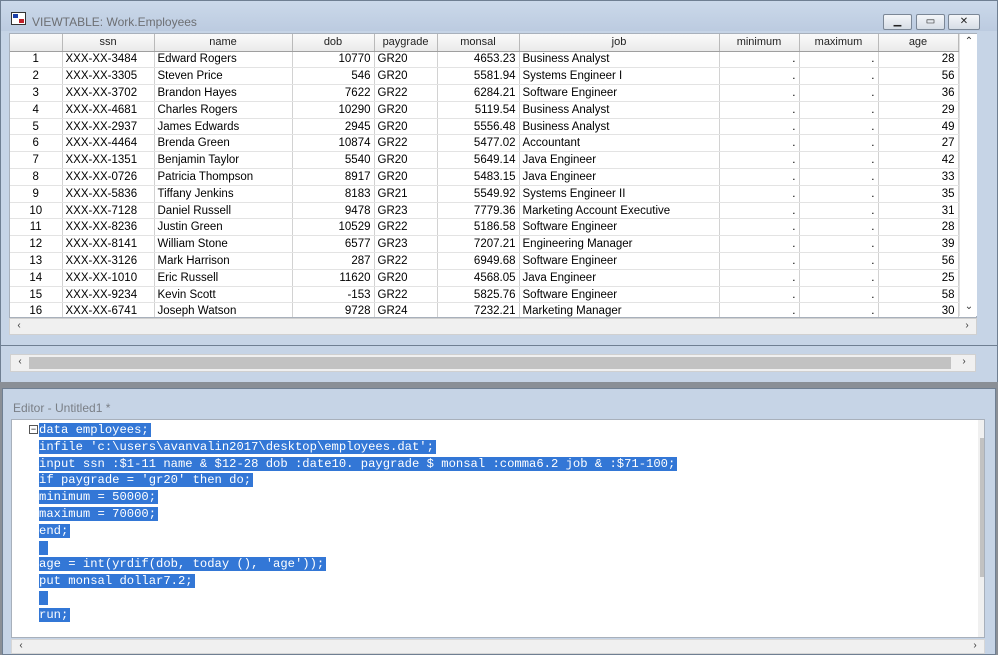  Describe the element at coordinates (619, 244) in the screenshot. I see `table-cell: Engineering Manager` at that location.